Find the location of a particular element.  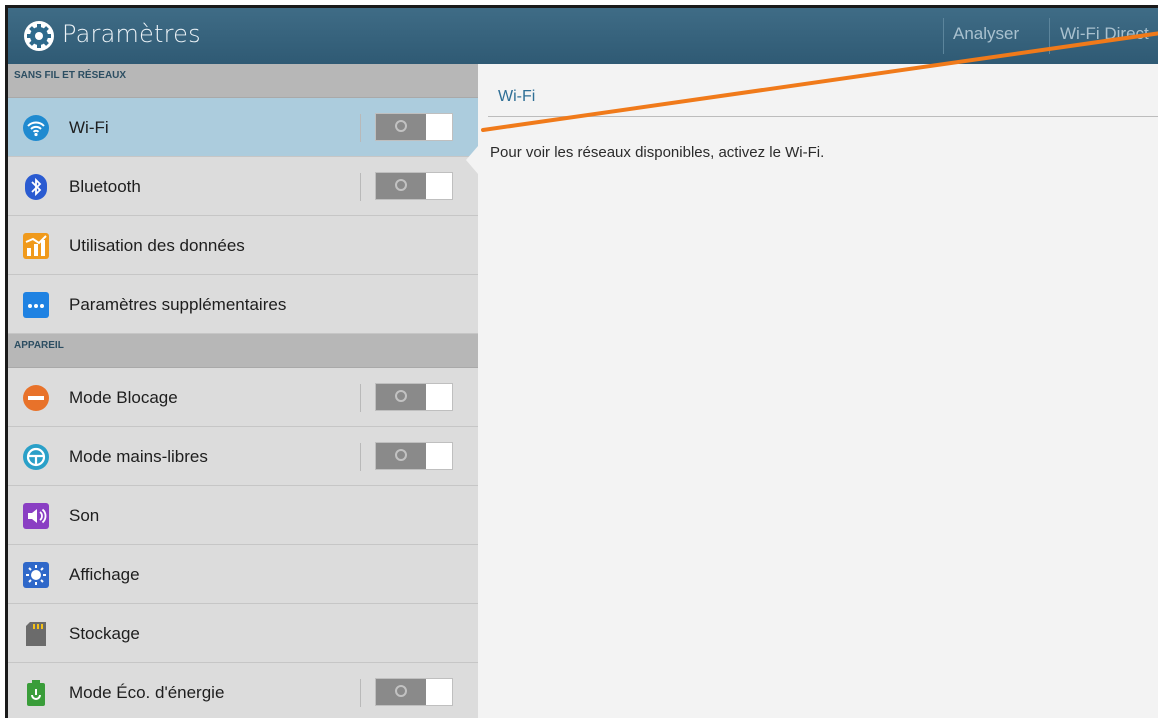

power-saving-toggle is located at coordinates (414, 692).